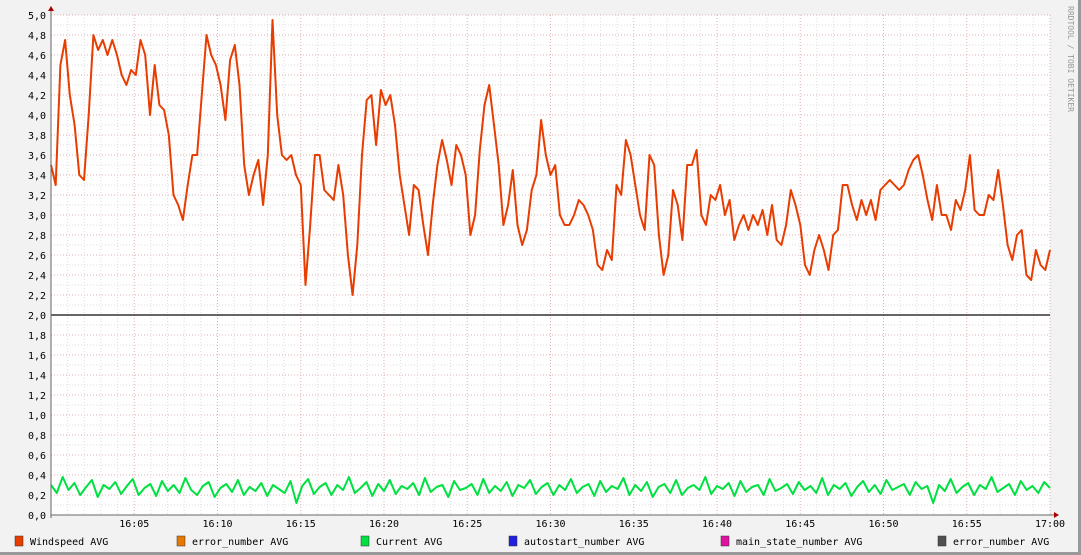 The height and width of the screenshot is (555, 1081). What do you see at coordinates (37, 456) in the screenshot?
I see `y-tick-label: 0,6` at bounding box center [37, 456].